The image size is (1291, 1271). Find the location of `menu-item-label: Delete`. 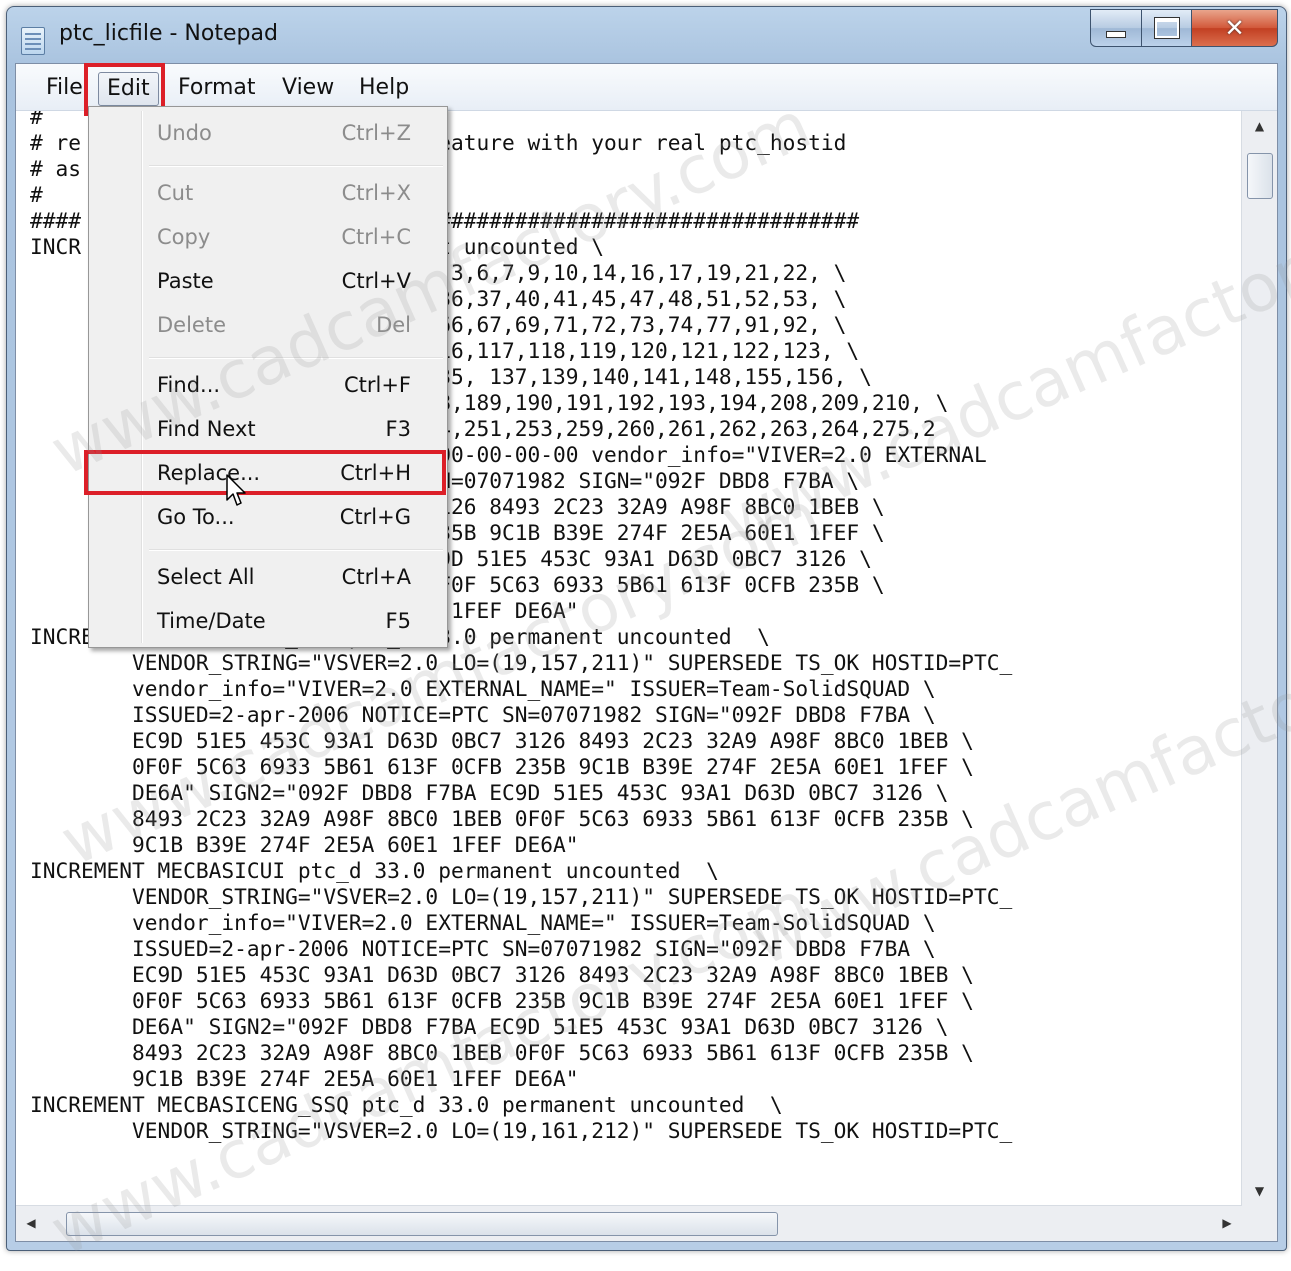

menu-item-label: Delete is located at coordinates (191, 325).